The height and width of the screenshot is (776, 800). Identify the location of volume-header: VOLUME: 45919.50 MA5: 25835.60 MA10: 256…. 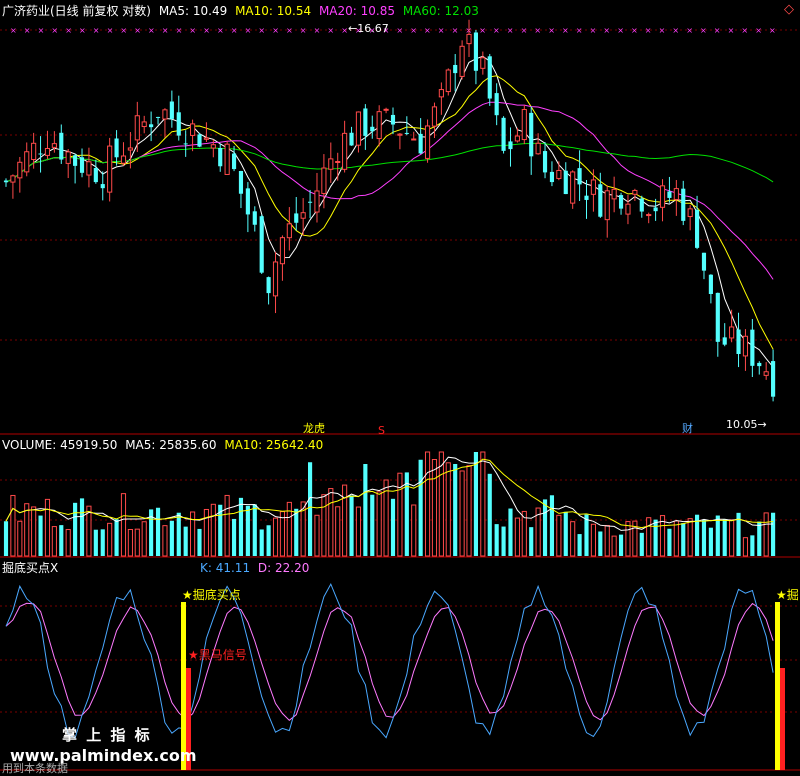
(162, 445).